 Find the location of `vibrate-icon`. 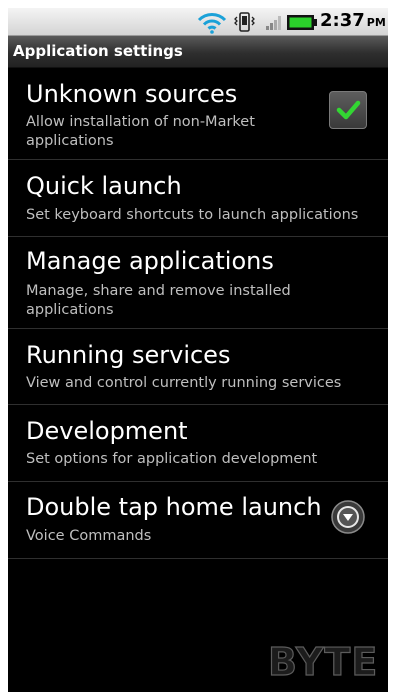

vibrate-icon is located at coordinates (244, 22).